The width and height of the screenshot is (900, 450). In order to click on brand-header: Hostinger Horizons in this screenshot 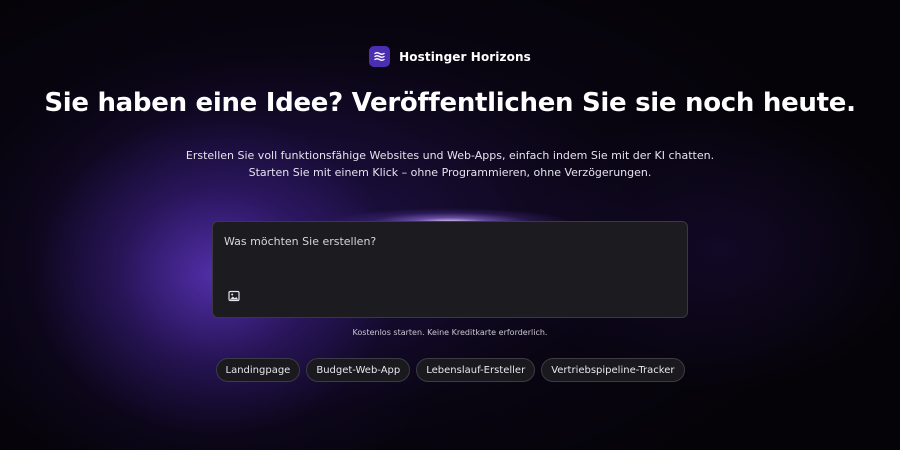, I will do `click(450, 56)`.